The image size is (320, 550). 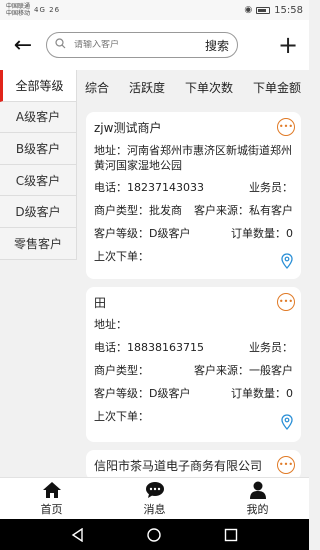 What do you see at coordinates (38, 180) in the screenshot?
I see `sidebar-item-level-c: C级客户` at bounding box center [38, 180].